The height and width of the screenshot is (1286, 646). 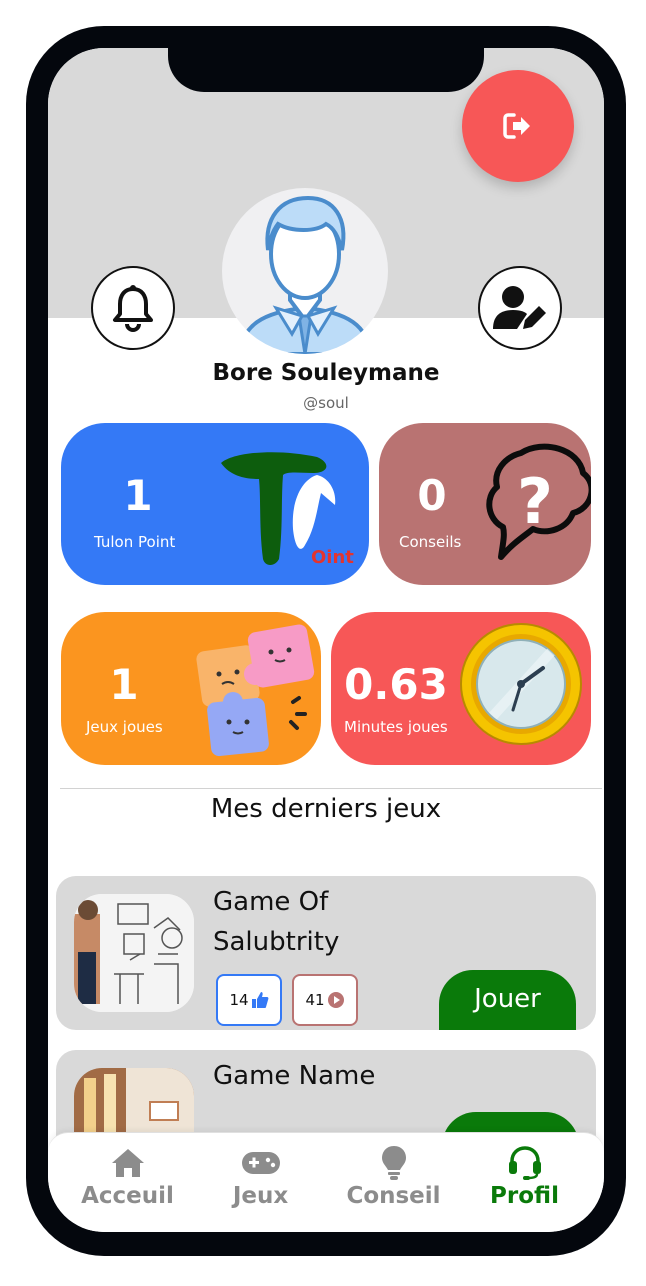 I want to click on user-name: Bore Souleymane, so click(x=326, y=373).